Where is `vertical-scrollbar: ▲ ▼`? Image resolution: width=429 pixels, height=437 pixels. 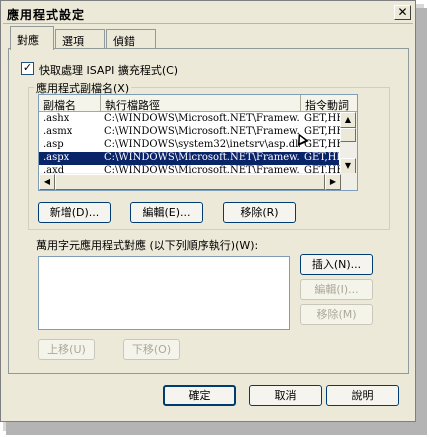 vertical-scrollbar: ▲ ▼ is located at coordinates (348, 143).